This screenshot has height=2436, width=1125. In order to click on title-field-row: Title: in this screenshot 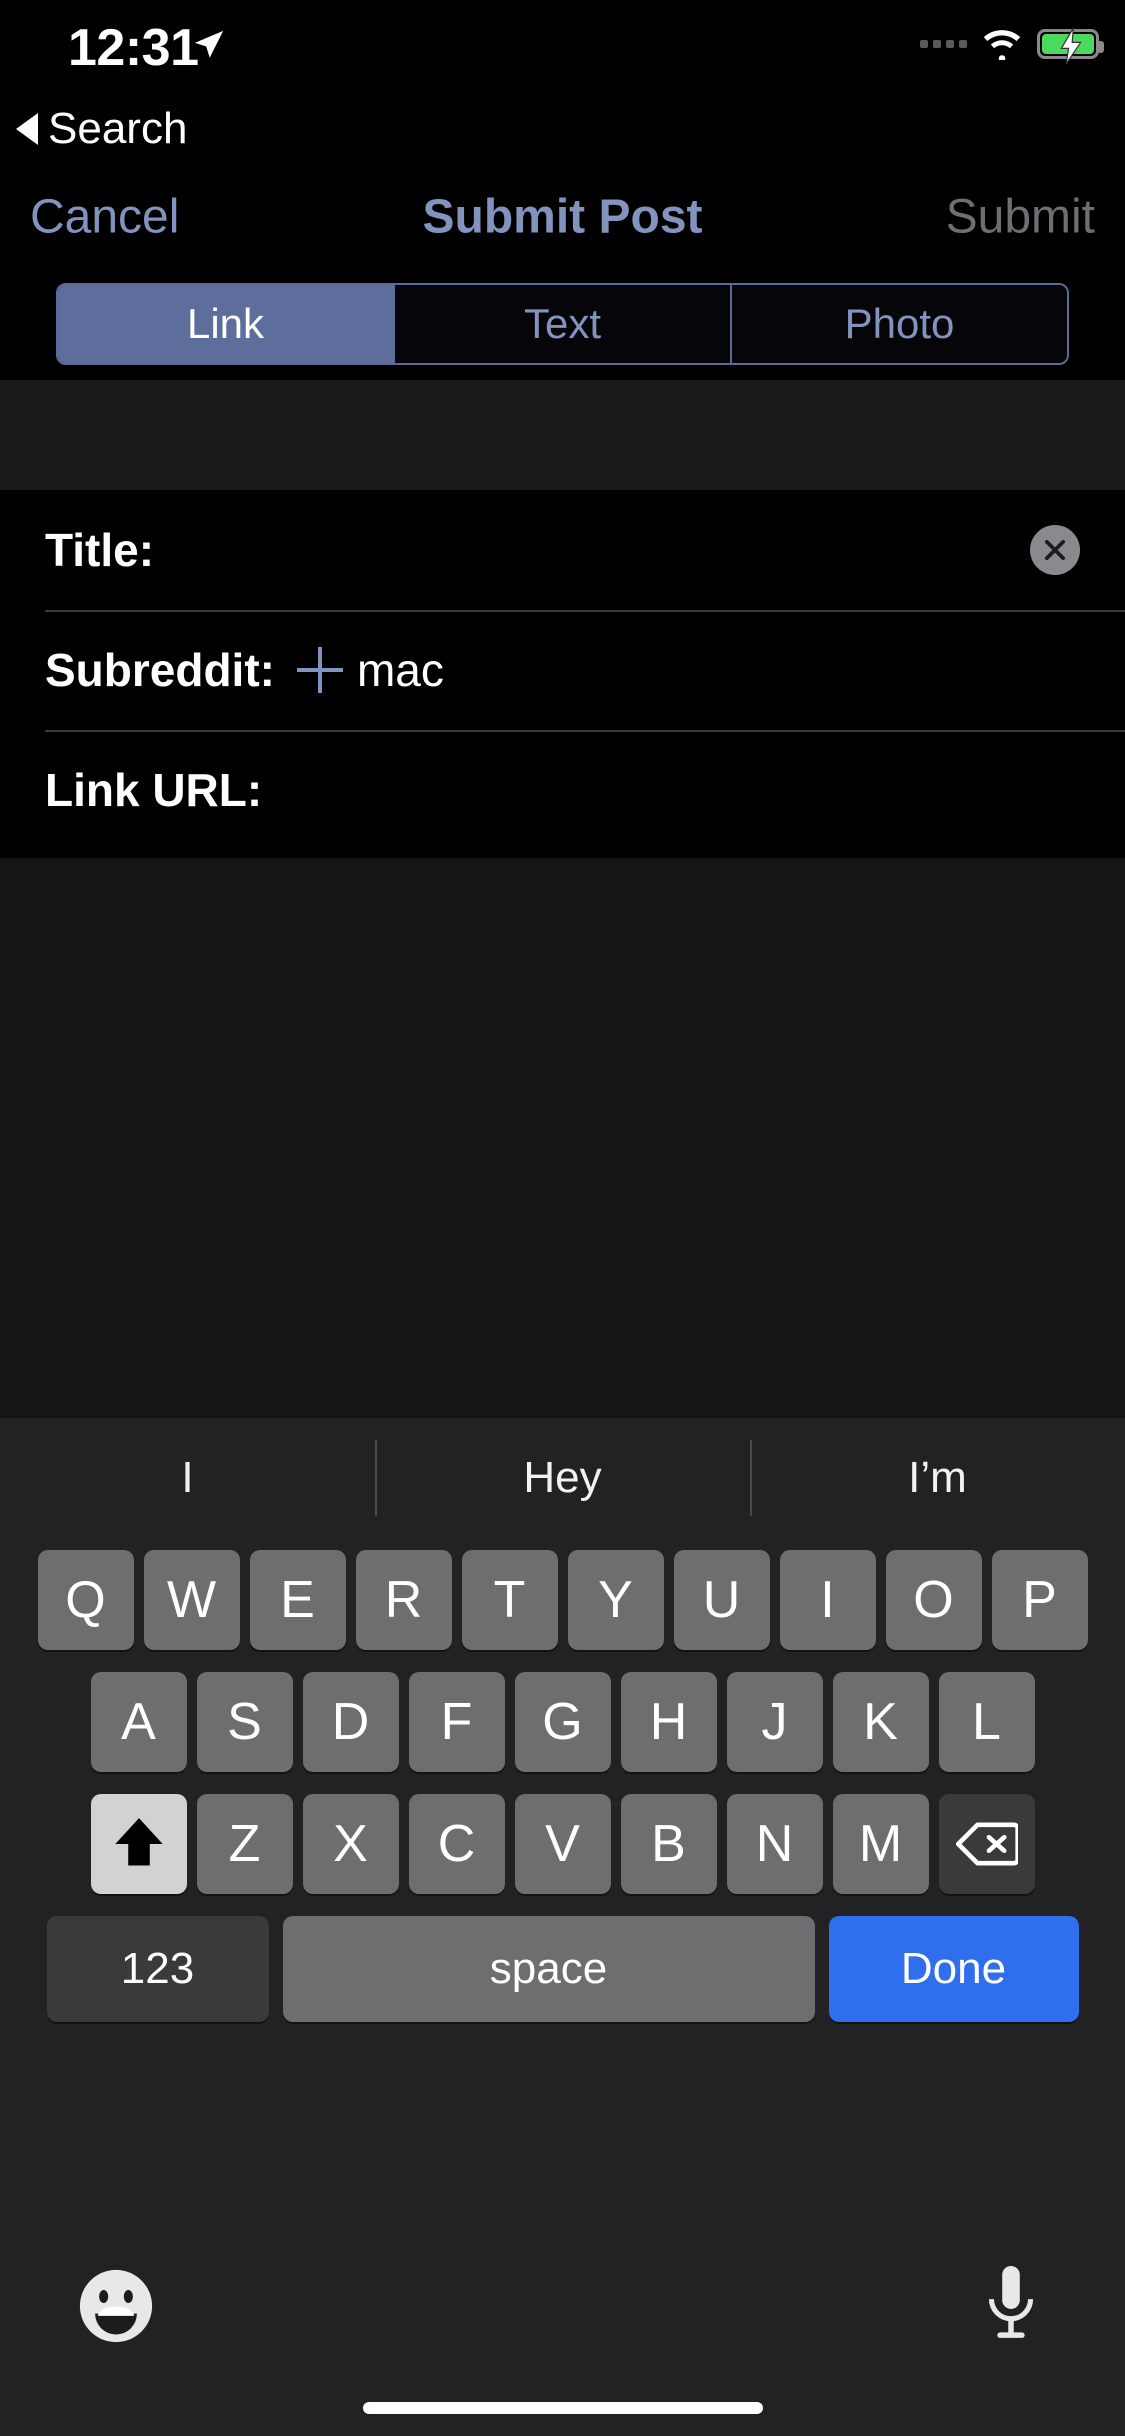, I will do `click(562, 550)`.